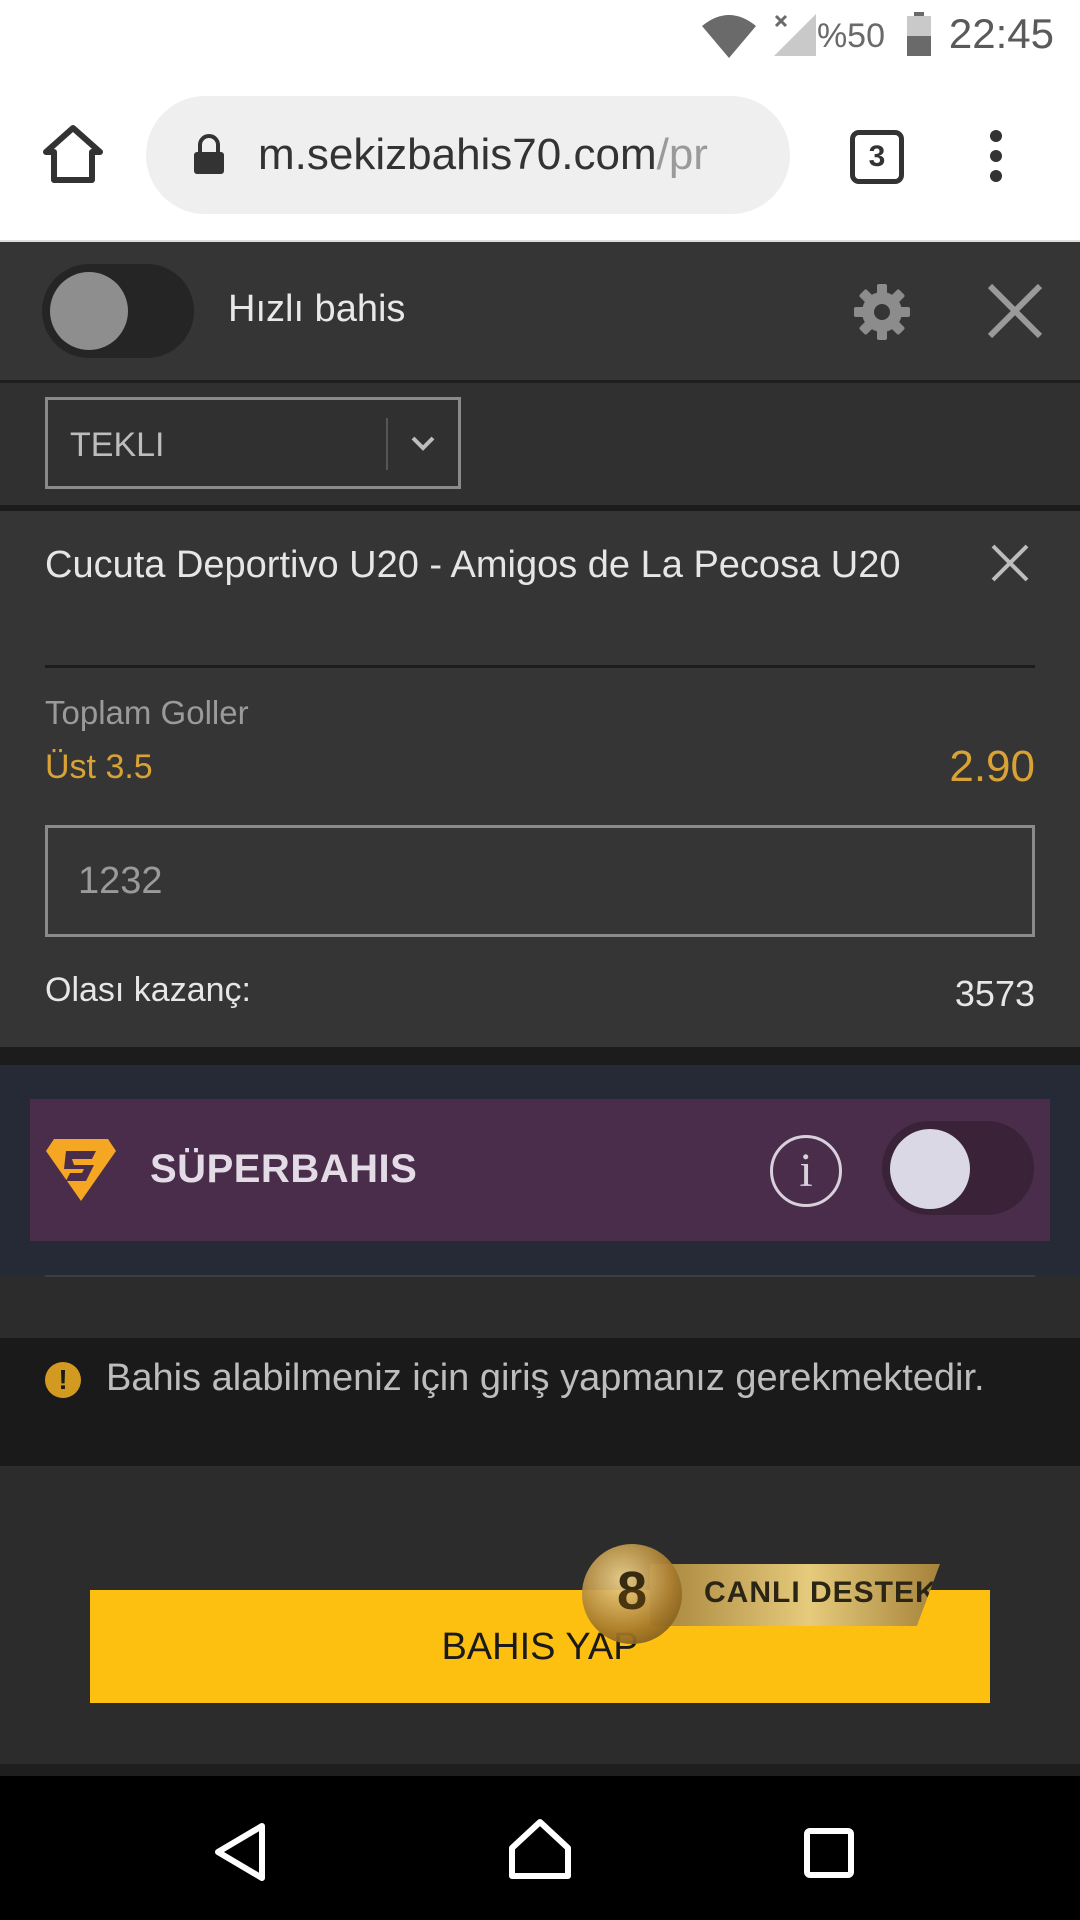 Image resolution: width=1080 pixels, height=1920 pixels. What do you see at coordinates (795, 35) in the screenshot?
I see `signal-icon` at bounding box center [795, 35].